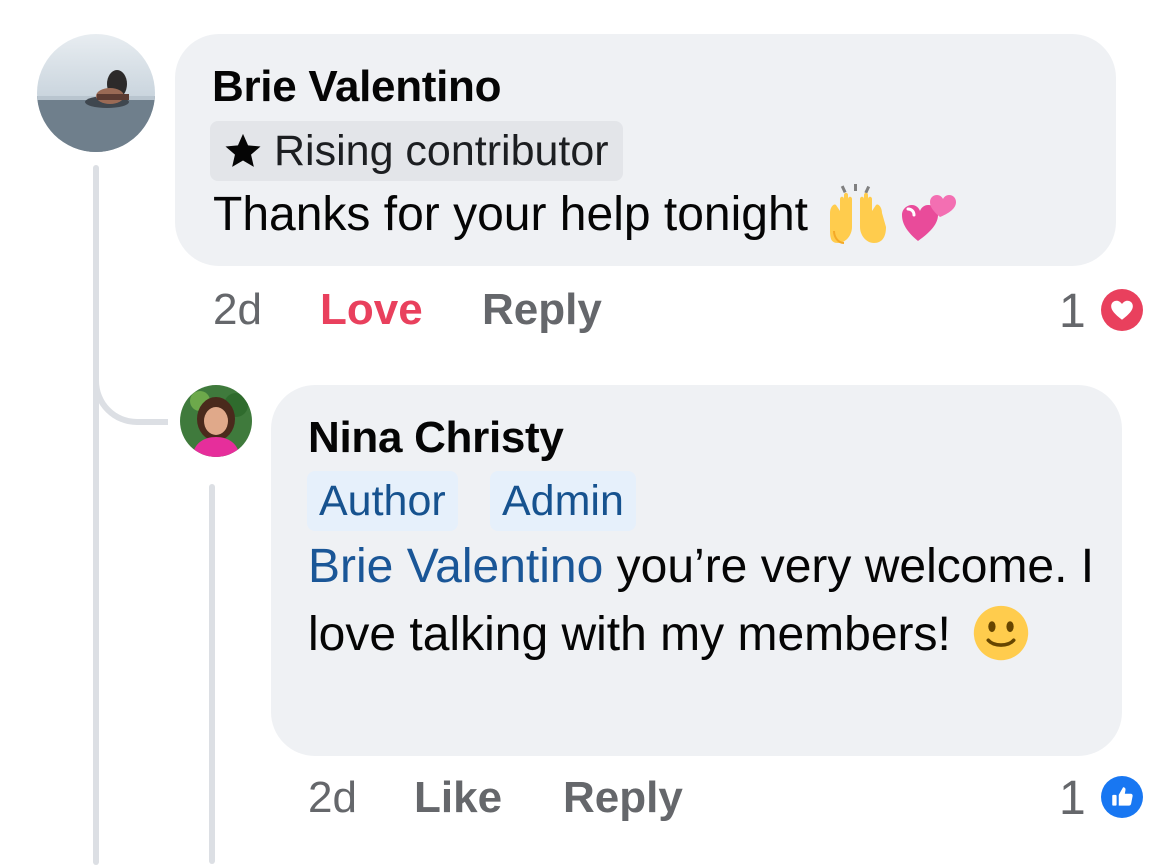 This screenshot has height=865, width=1170. What do you see at coordinates (458, 798) in the screenshot?
I see `like-button: Like` at bounding box center [458, 798].